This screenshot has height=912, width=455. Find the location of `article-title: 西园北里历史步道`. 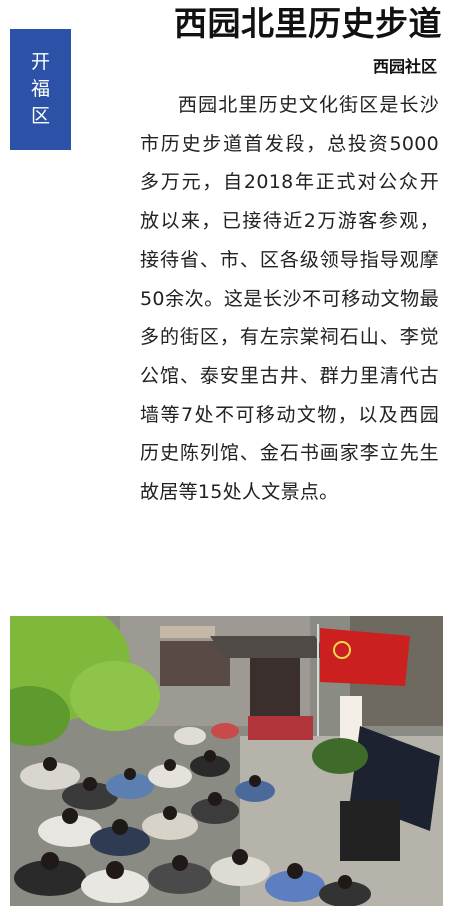

article-title: 西园北里历史步道 is located at coordinates (308, 23).